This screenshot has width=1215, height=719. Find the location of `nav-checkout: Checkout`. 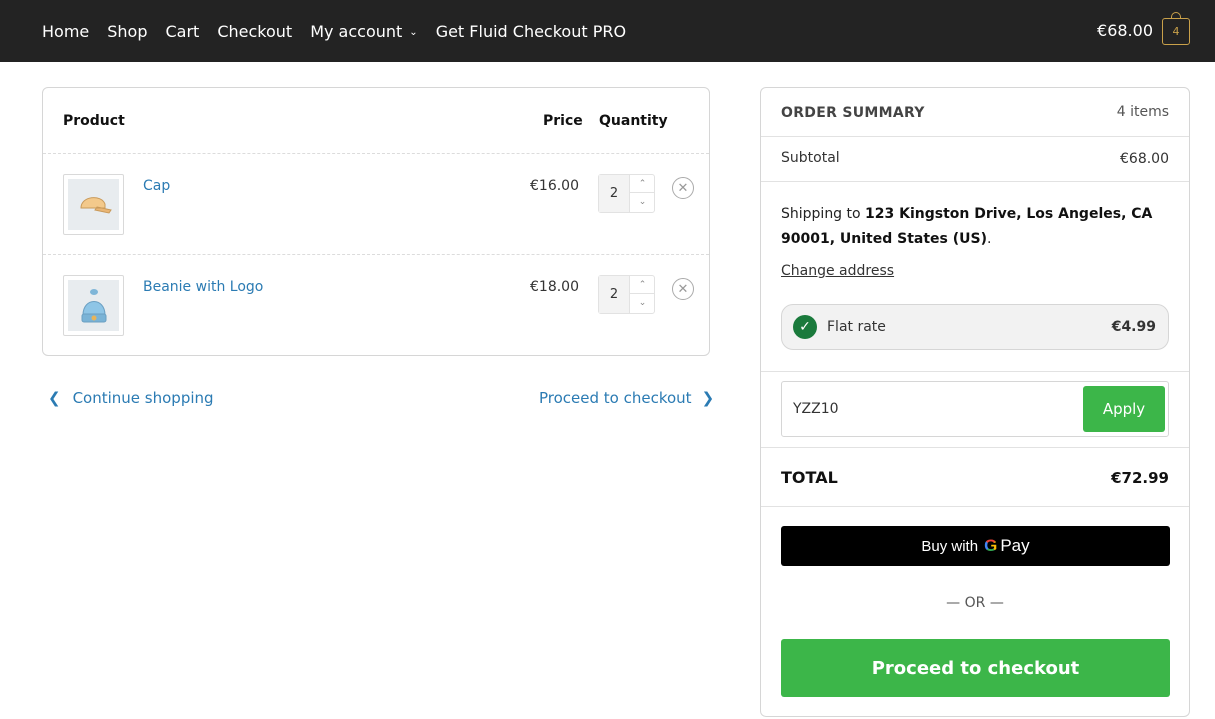

nav-checkout: Checkout is located at coordinates (254, 31).